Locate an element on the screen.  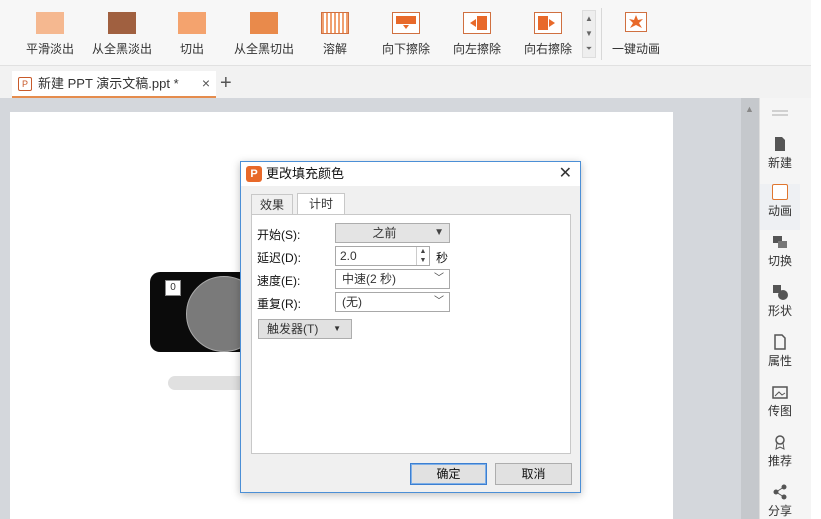
wipe-right-icon is located at coordinates (548, 23).